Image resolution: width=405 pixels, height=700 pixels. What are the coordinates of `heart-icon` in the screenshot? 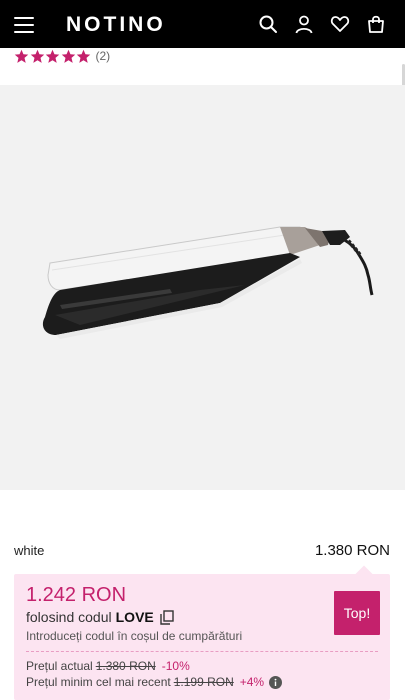 It's located at (340, 24).